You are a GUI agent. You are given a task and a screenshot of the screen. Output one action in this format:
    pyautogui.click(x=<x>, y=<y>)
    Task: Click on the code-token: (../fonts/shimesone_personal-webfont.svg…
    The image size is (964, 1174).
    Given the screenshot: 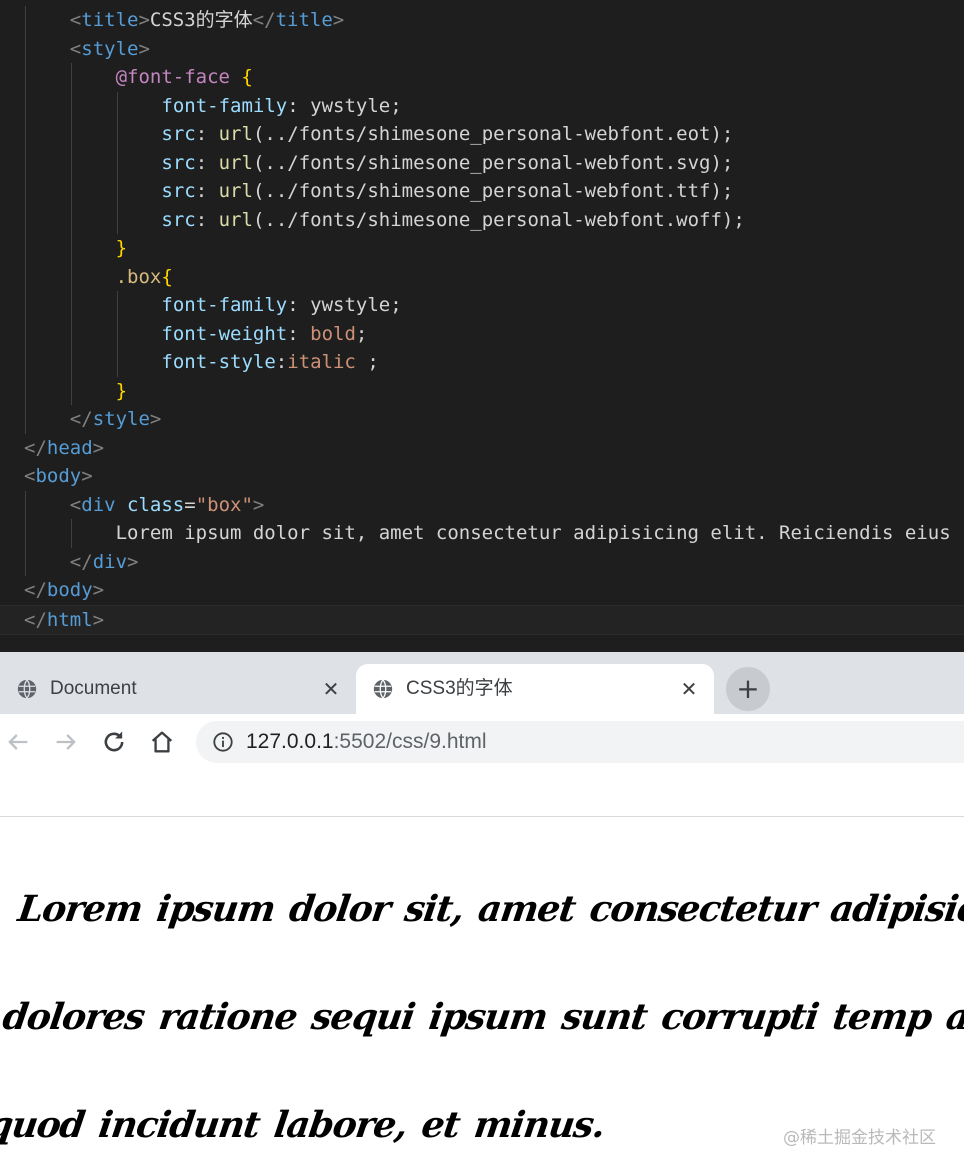 What is the action you would take?
    pyautogui.click(x=493, y=162)
    